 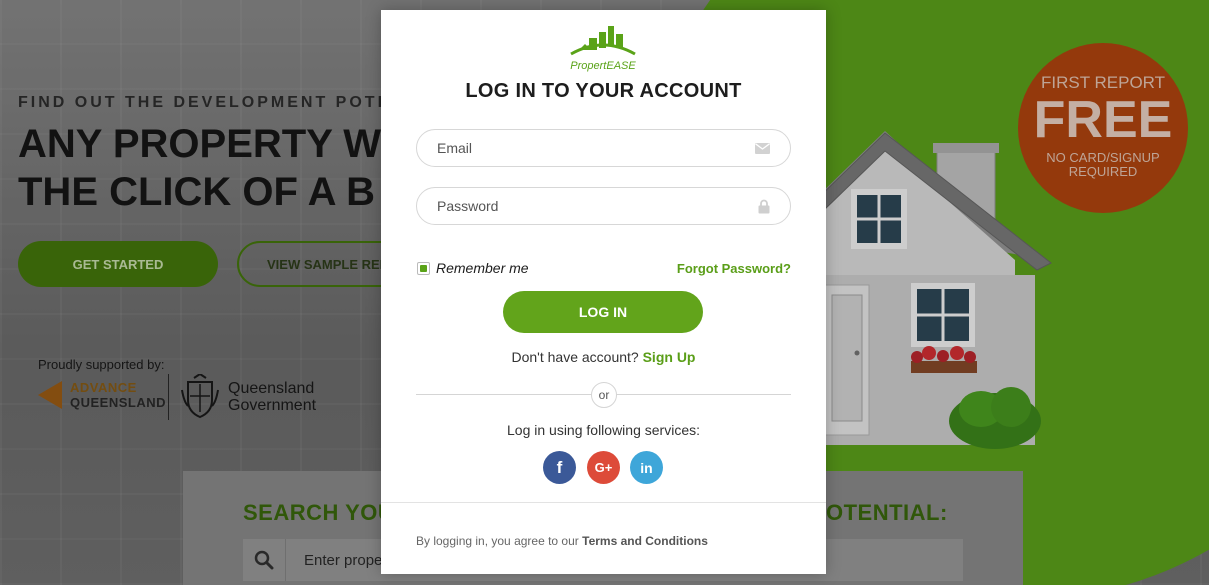 I want to click on signup-link: Sign Up, so click(x=669, y=357).